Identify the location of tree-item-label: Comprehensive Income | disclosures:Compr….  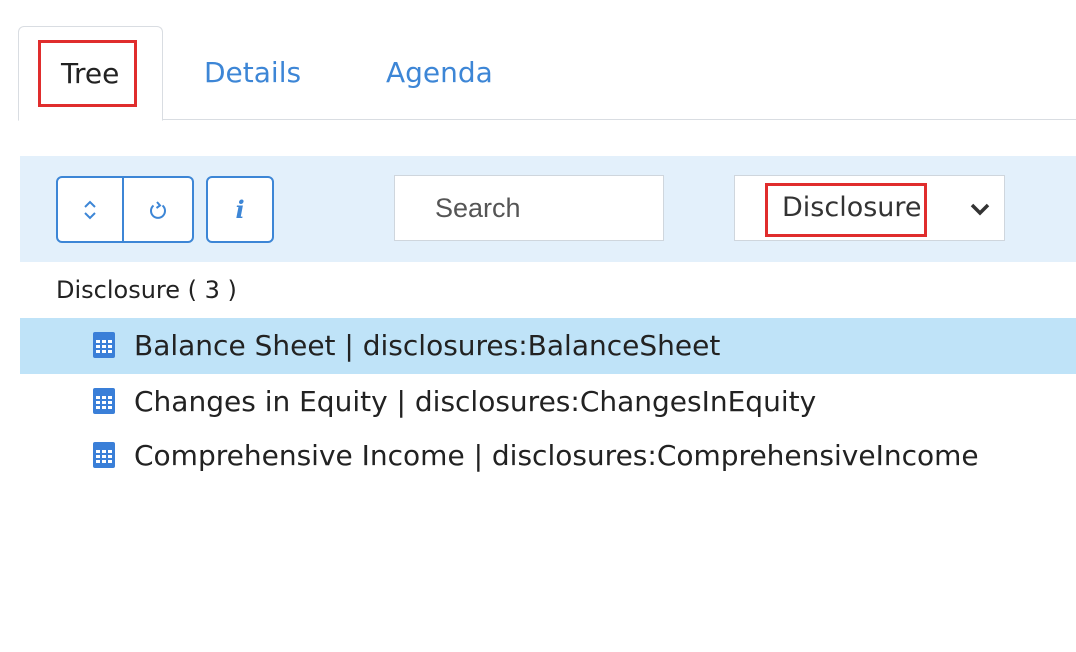
(556, 455).